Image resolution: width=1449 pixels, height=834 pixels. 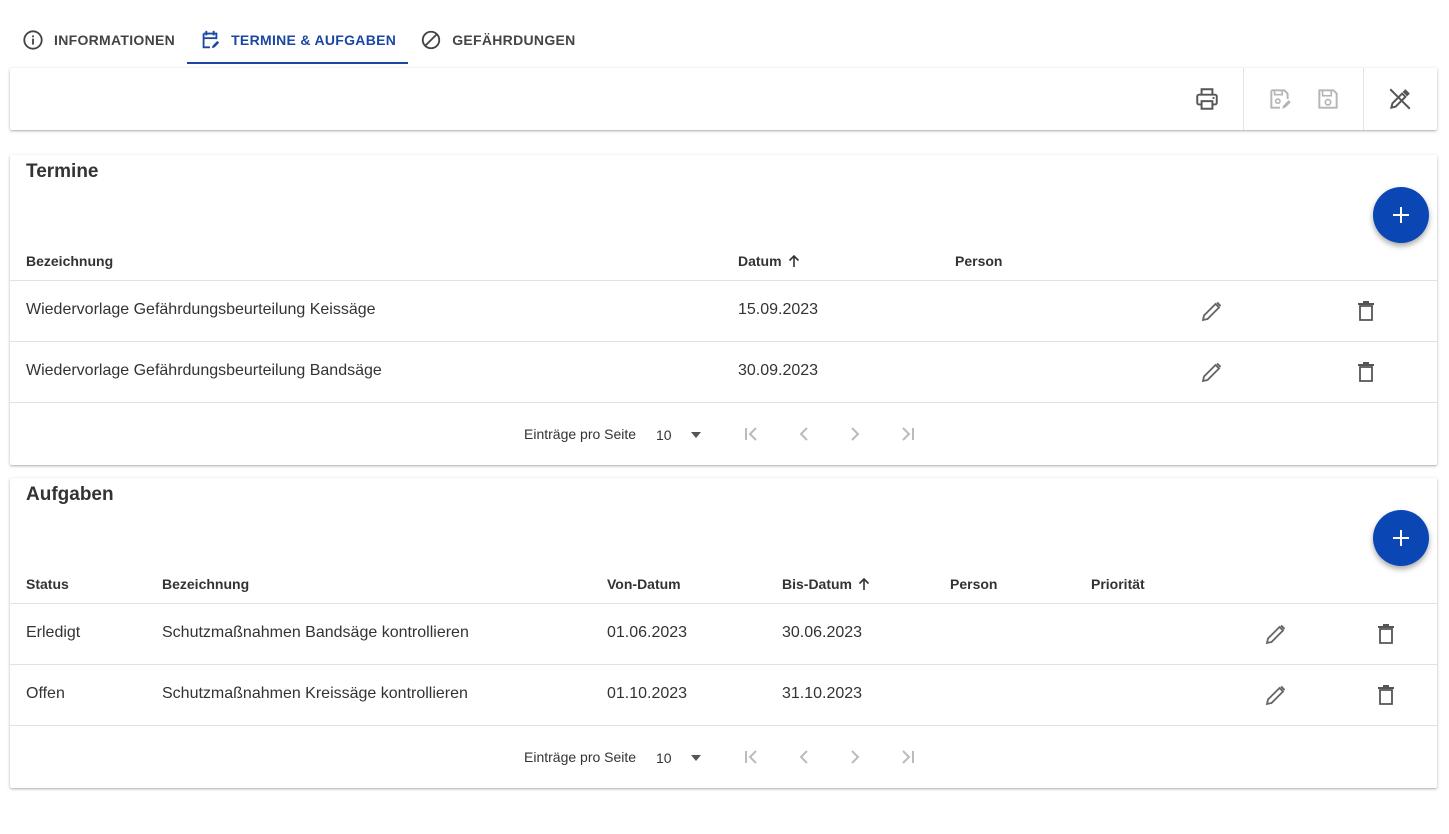 What do you see at coordinates (70, 494) in the screenshot?
I see `section-title: Aufgaben` at bounding box center [70, 494].